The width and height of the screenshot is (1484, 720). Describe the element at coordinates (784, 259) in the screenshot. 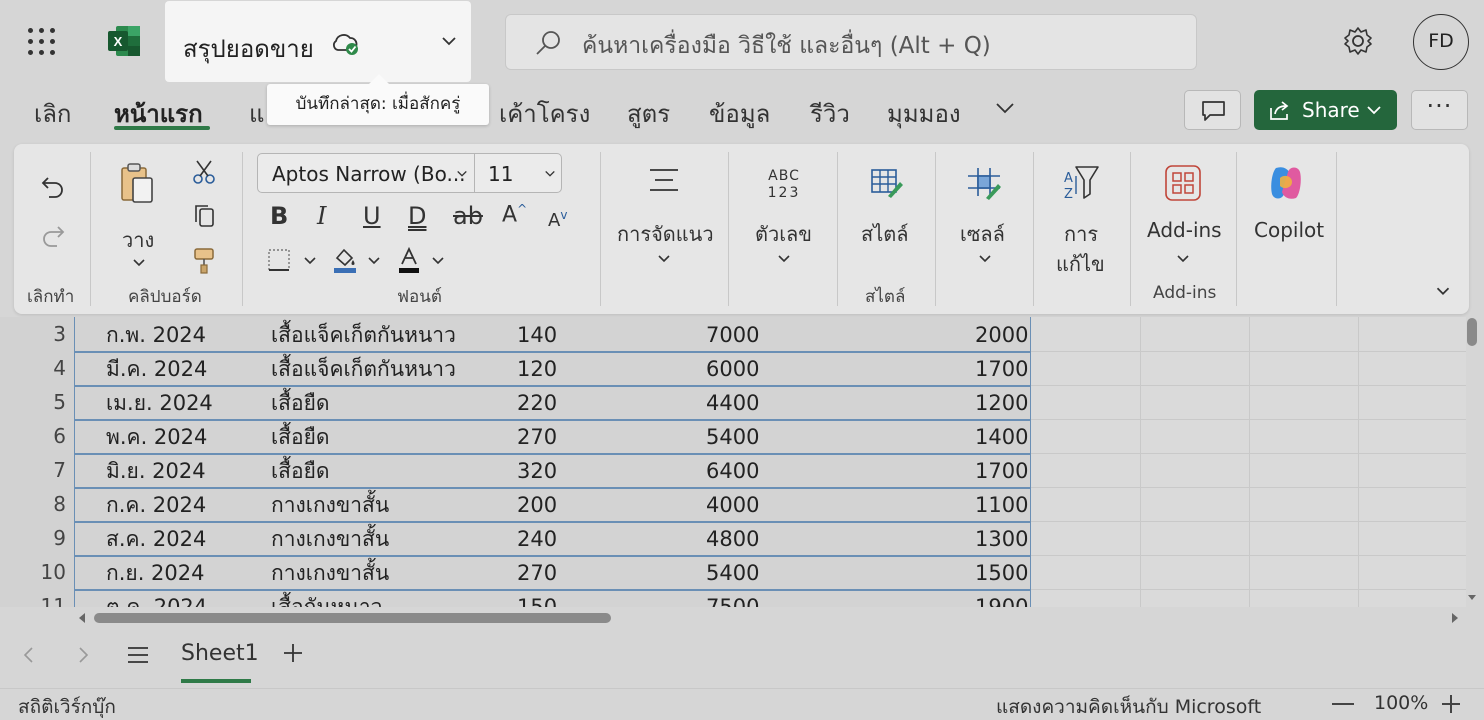

I see `number-dropdown-icon` at that location.